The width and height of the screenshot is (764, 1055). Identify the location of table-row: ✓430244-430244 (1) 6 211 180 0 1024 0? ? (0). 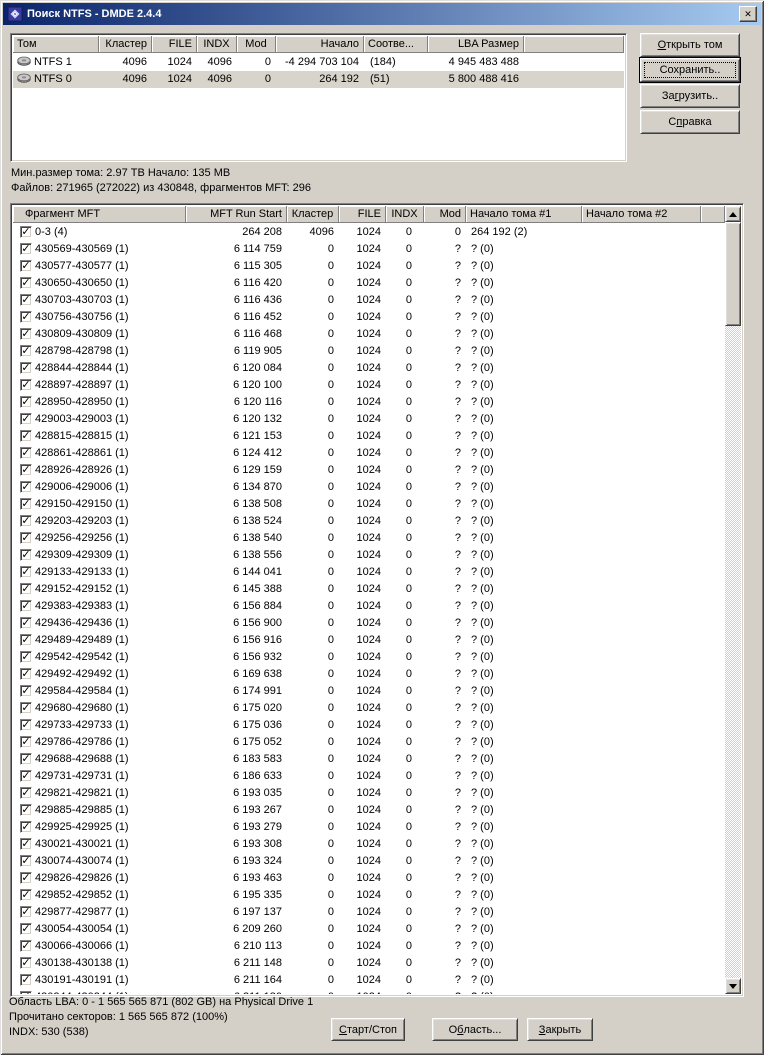
(377, 991).